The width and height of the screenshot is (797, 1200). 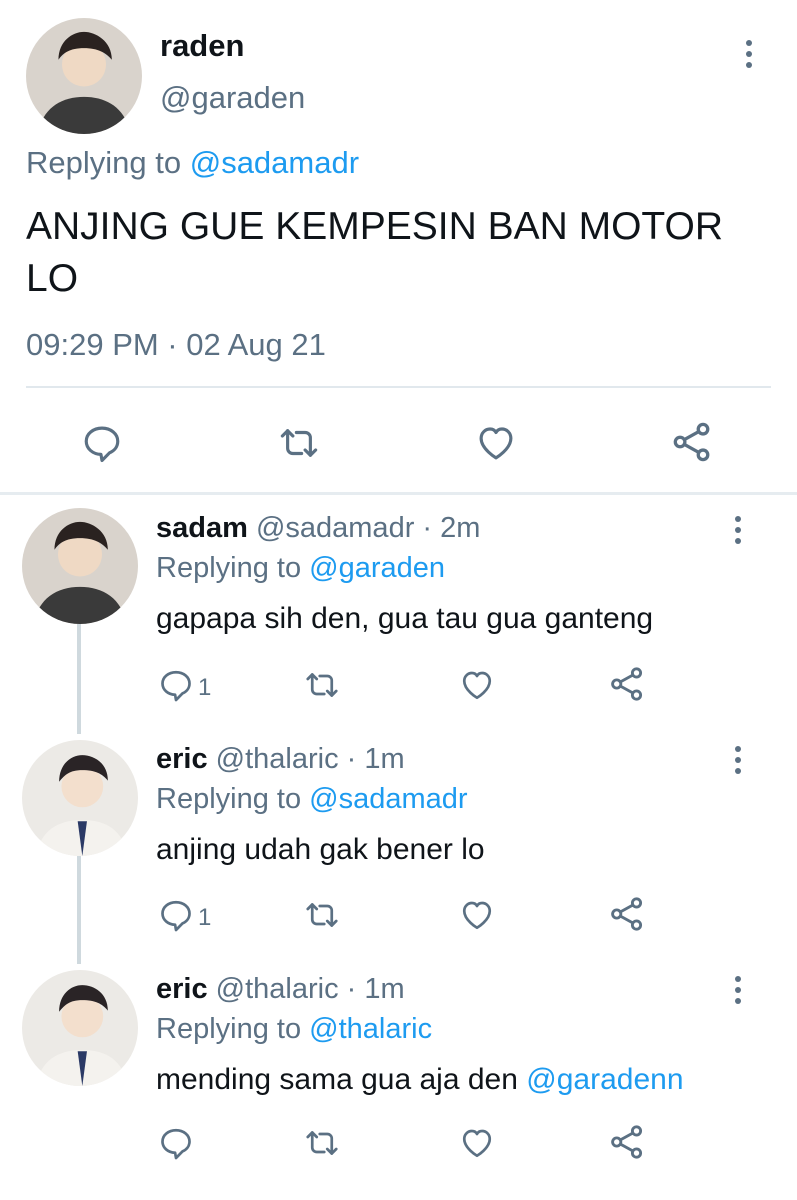 I want to click on author-handle: @garaden, so click(x=232, y=98).